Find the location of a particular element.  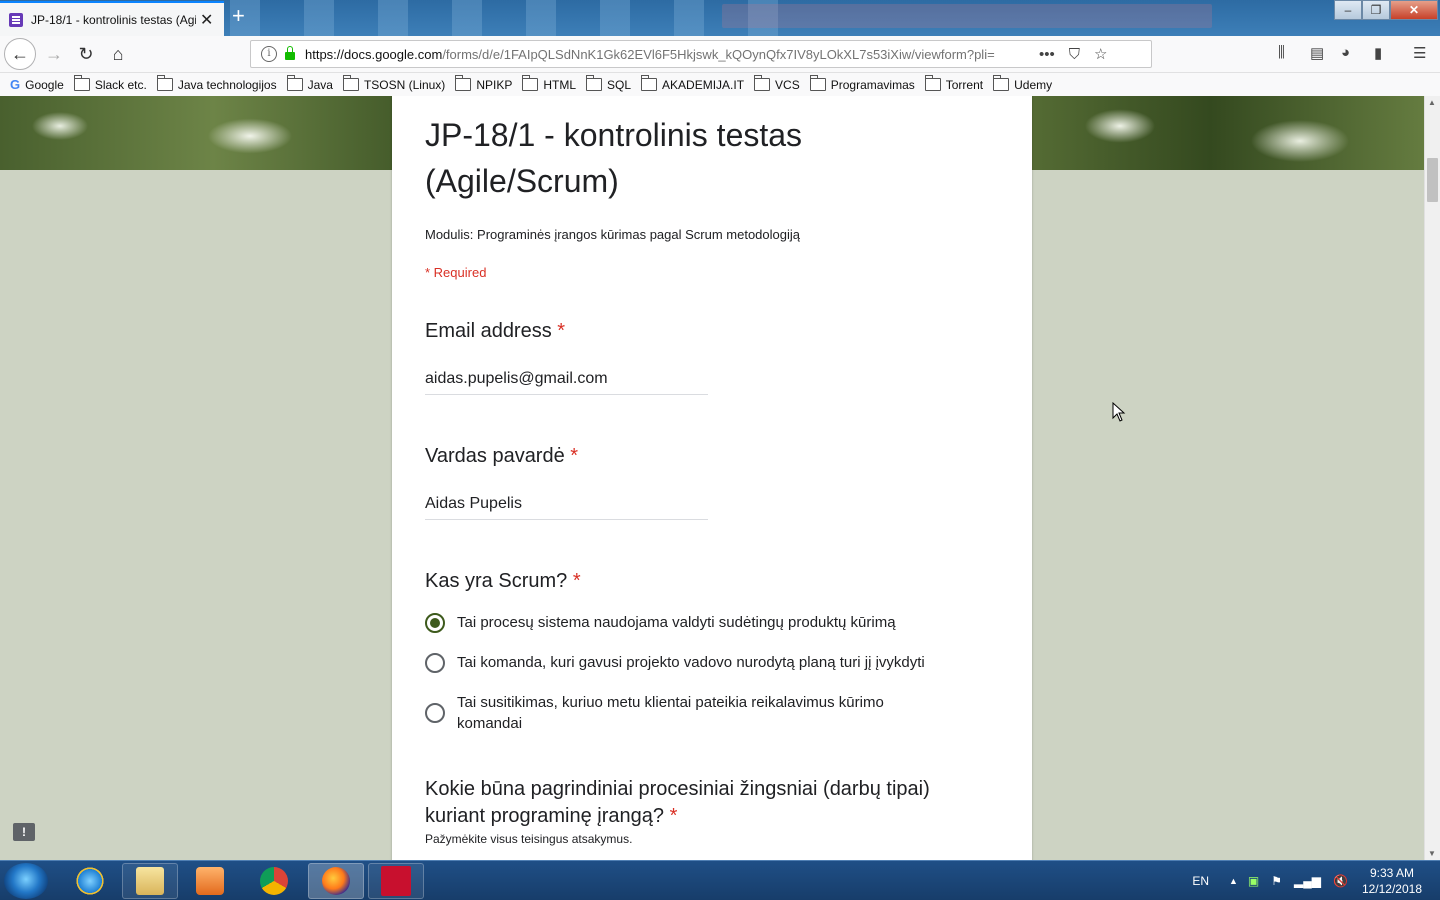

bookmark-folder: Torrent is located at coordinates (954, 83).